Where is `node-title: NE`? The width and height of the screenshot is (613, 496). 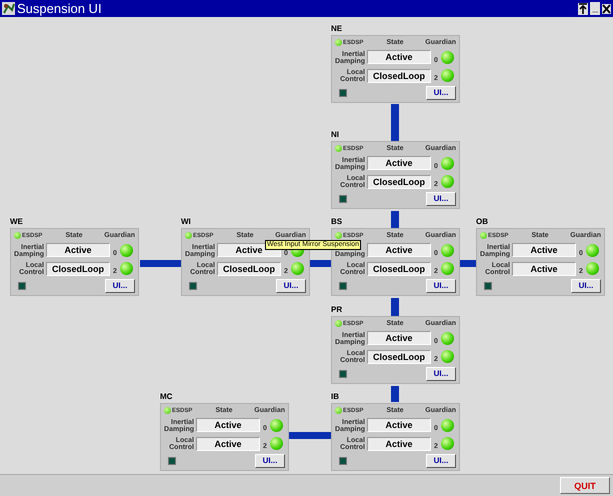 node-title: NE is located at coordinates (336, 29).